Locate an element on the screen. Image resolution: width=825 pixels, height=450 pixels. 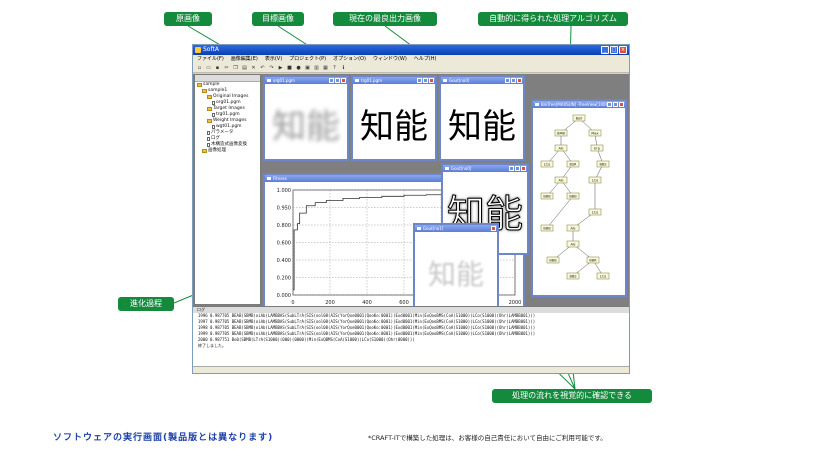
output-window-small: Gout[no1] 知能 is located at coordinates (456, 268).